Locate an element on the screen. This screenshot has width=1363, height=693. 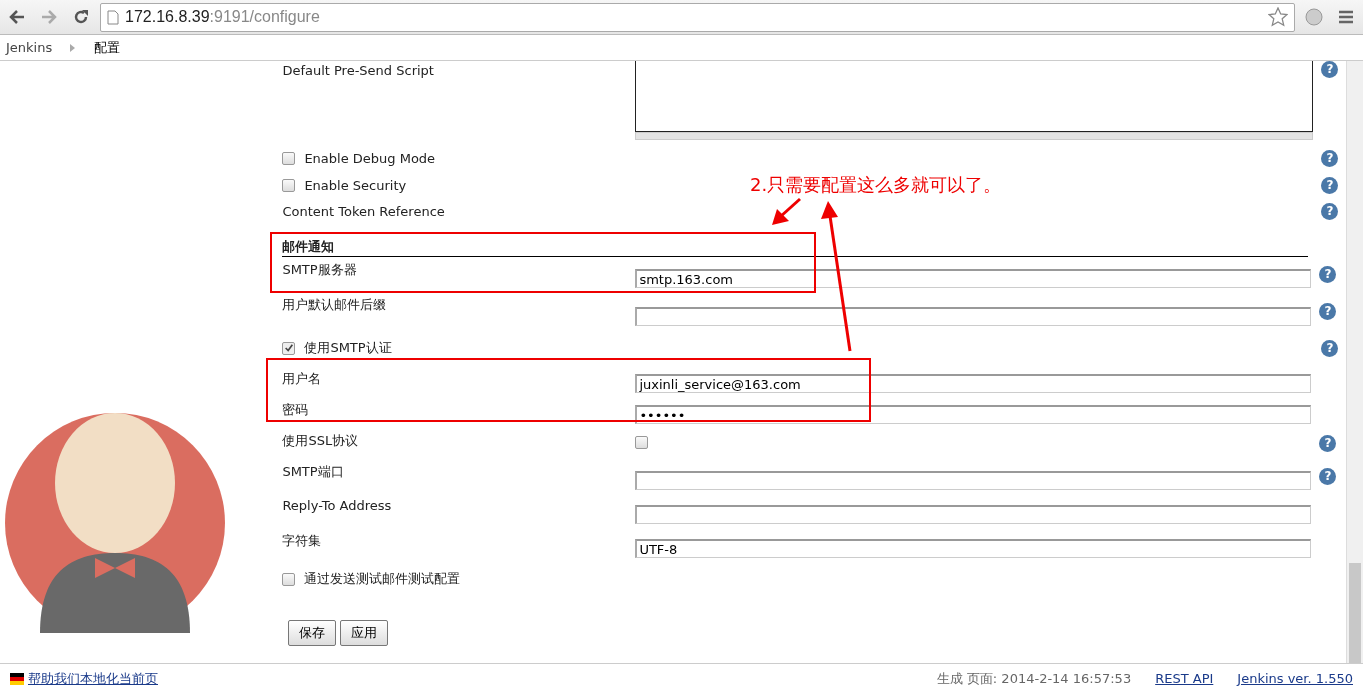
checkbox-label: Enable Security is located at coordinates (355, 185).